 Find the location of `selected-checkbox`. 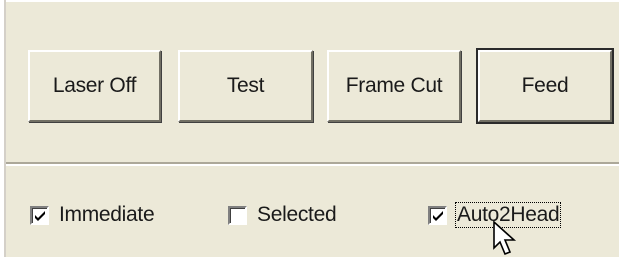

selected-checkbox is located at coordinates (237, 215).